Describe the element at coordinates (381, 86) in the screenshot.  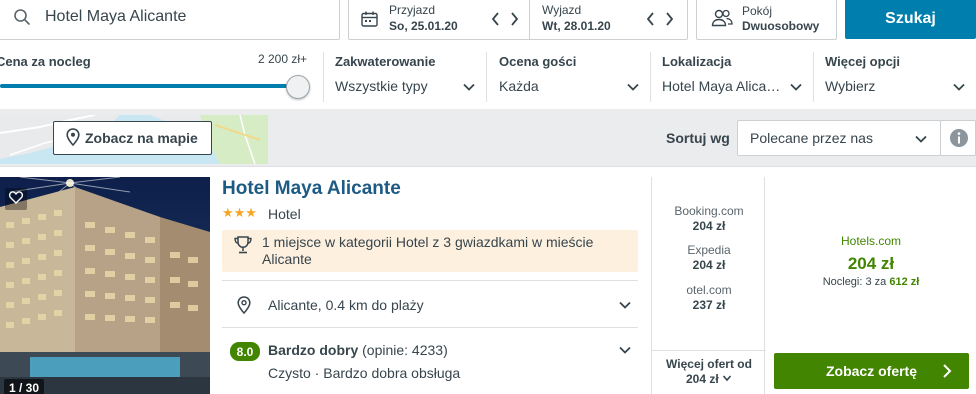
I see `accommodation-value: Wszystkie typy` at that location.